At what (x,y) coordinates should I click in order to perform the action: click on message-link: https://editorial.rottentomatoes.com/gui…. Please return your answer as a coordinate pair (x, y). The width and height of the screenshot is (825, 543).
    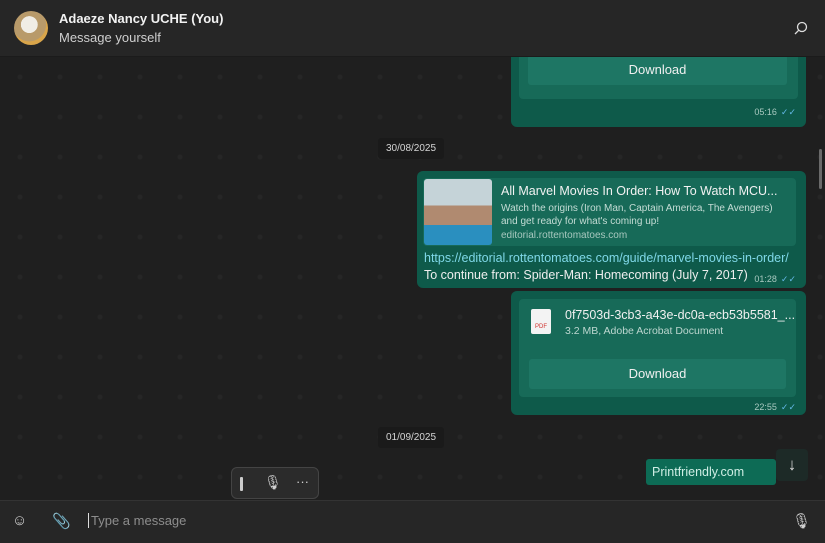
    Looking at the image, I should click on (606, 258).